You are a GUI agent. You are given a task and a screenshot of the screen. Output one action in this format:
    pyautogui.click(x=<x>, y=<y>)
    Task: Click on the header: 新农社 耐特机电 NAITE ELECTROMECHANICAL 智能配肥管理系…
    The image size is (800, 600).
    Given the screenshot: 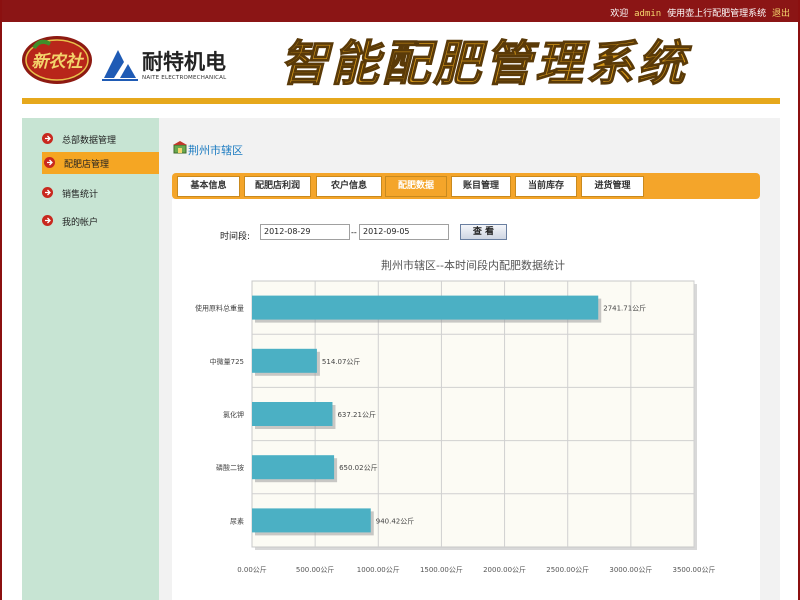 What is the action you would take?
    pyautogui.click(x=400, y=60)
    